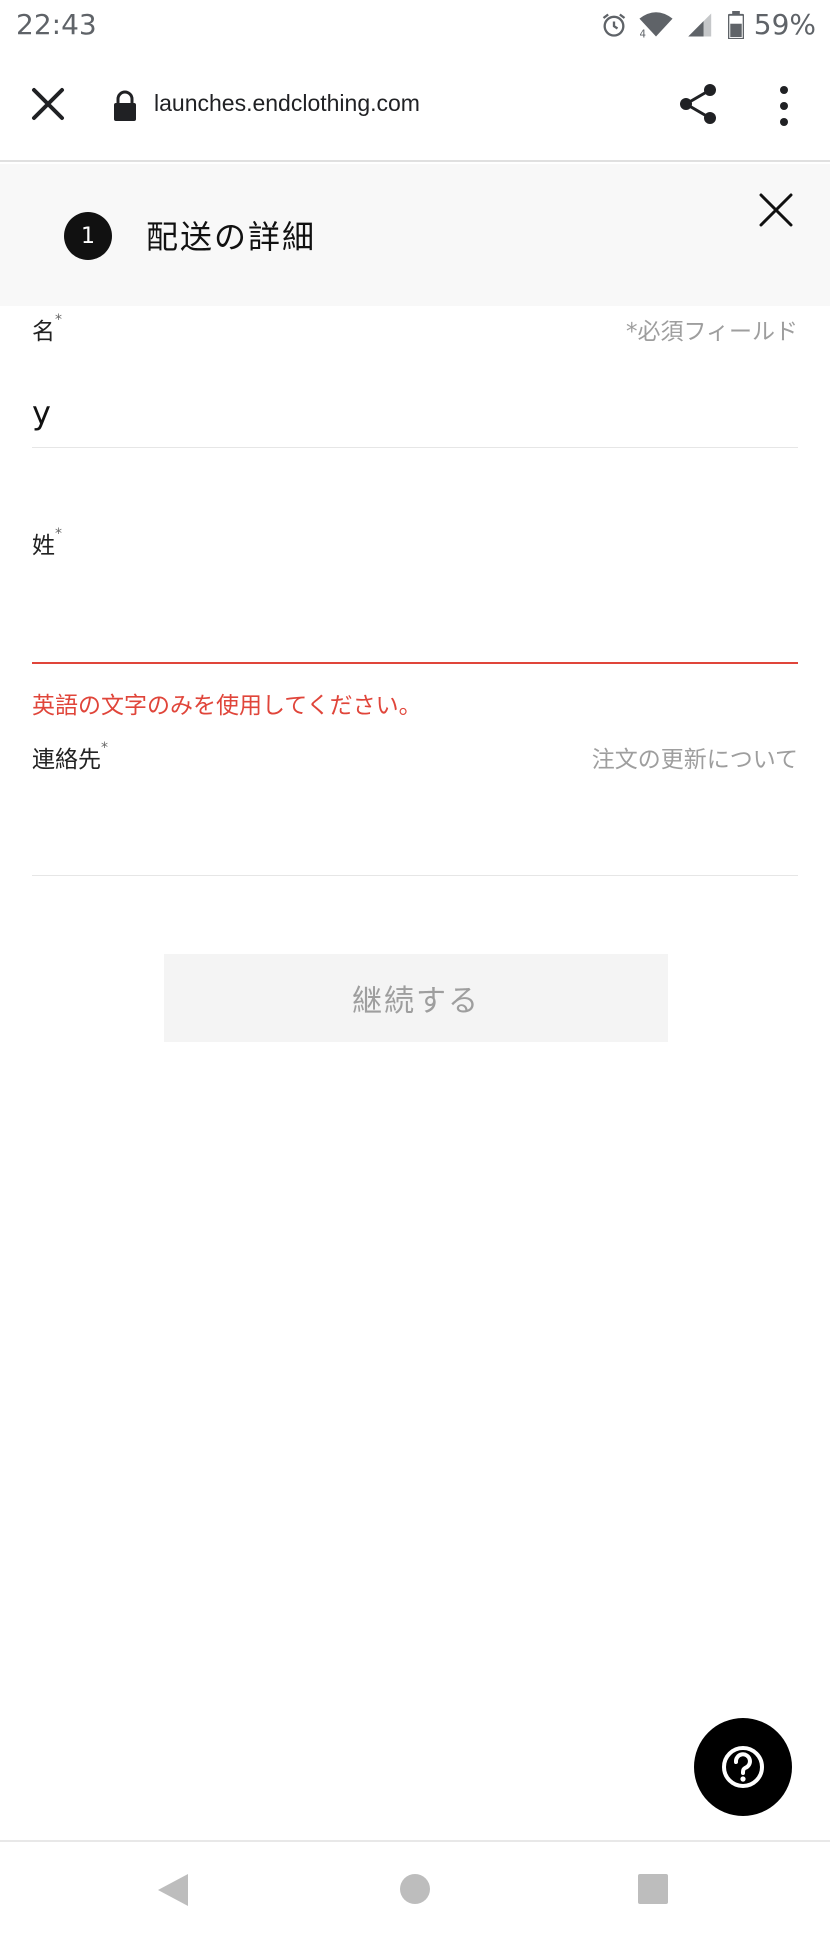  What do you see at coordinates (125, 105) in the screenshot?
I see `lock-icon` at bounding box center [125, 105].